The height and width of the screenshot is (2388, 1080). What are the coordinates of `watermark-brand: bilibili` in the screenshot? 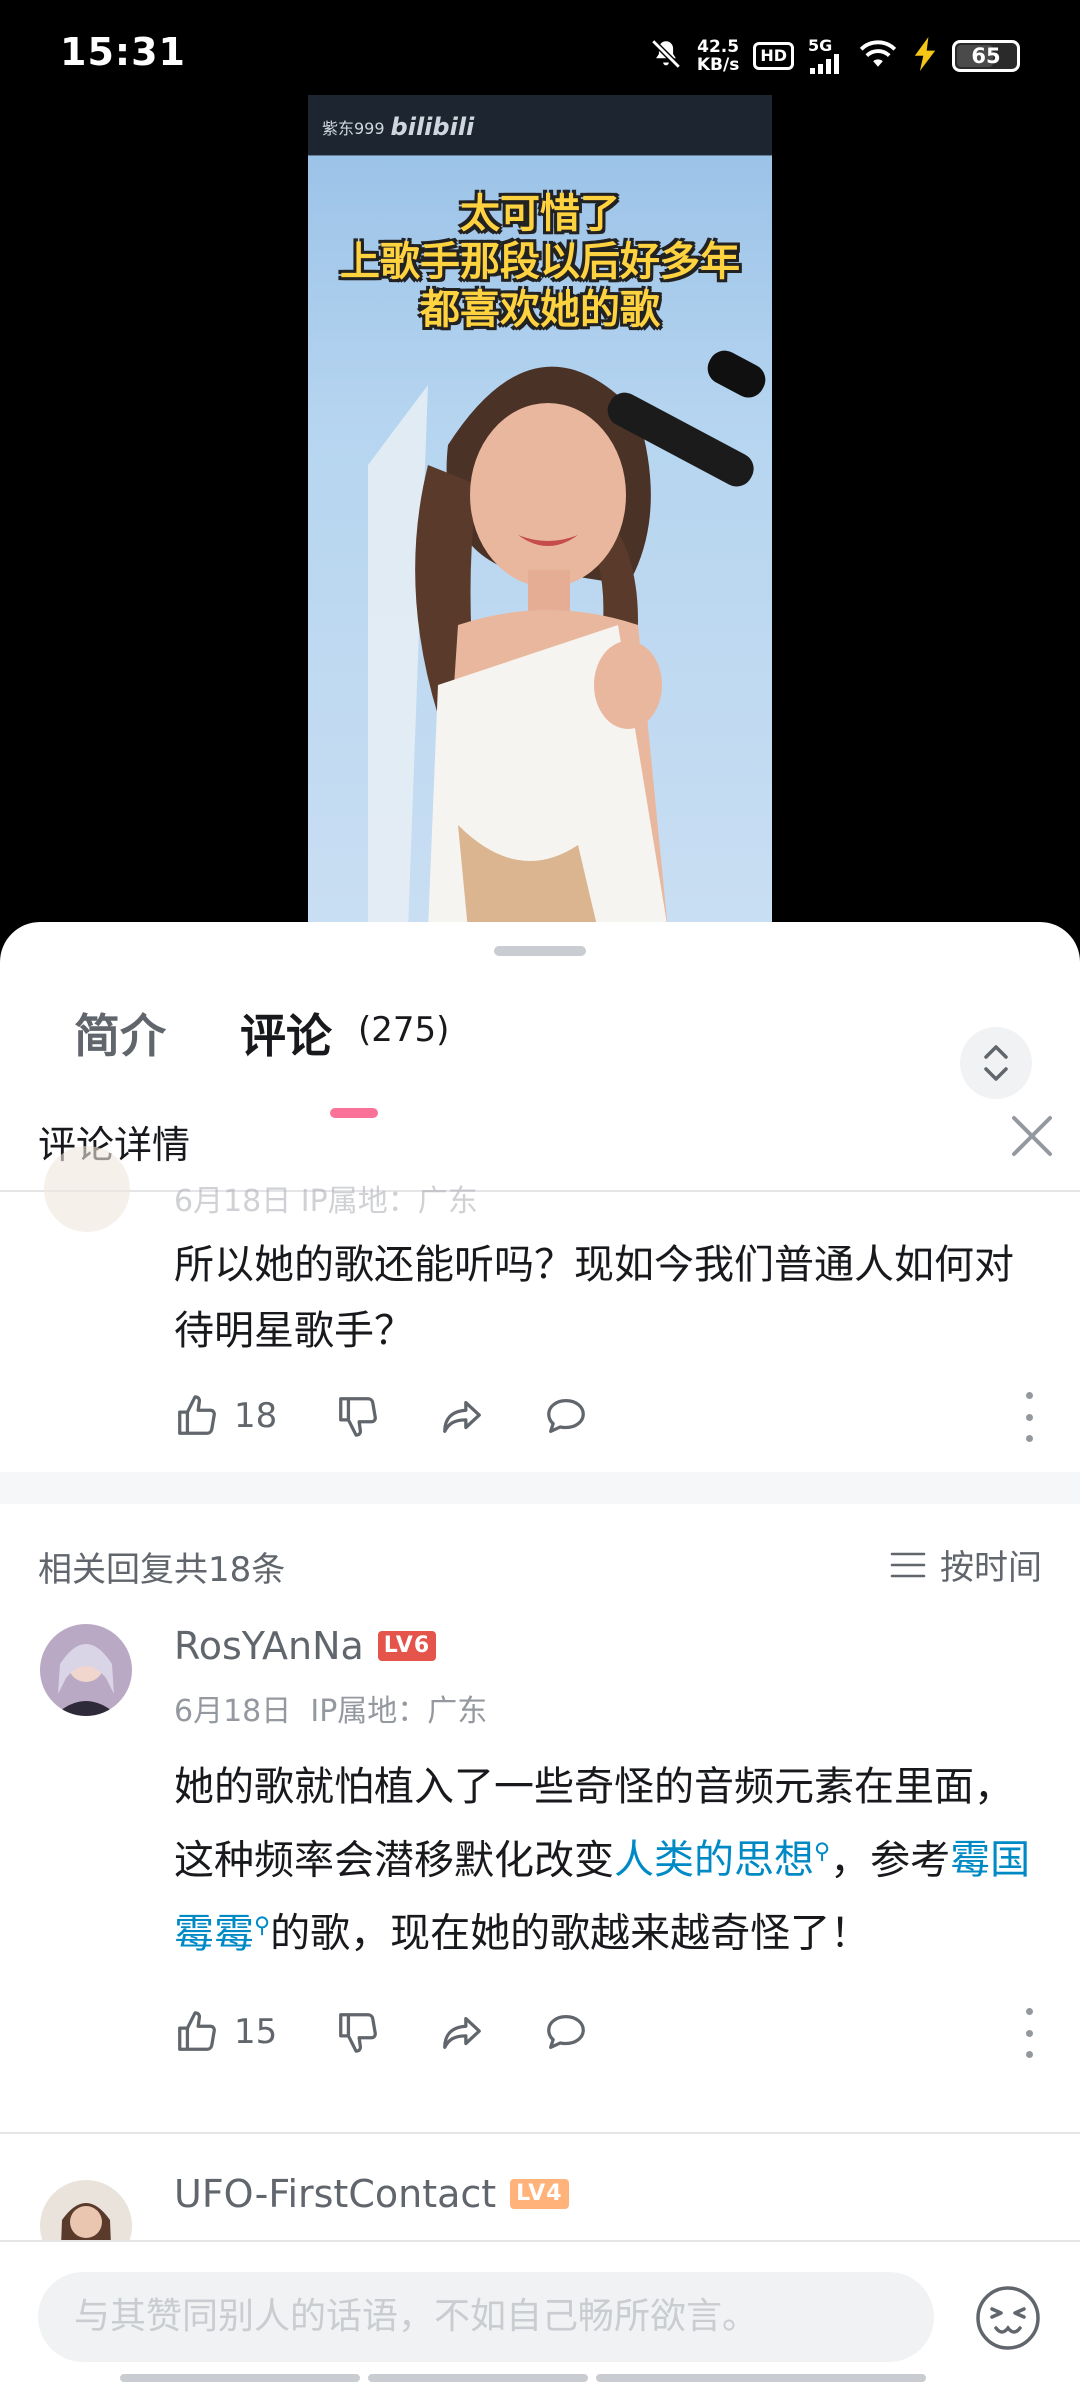 It's located at (432, 127).